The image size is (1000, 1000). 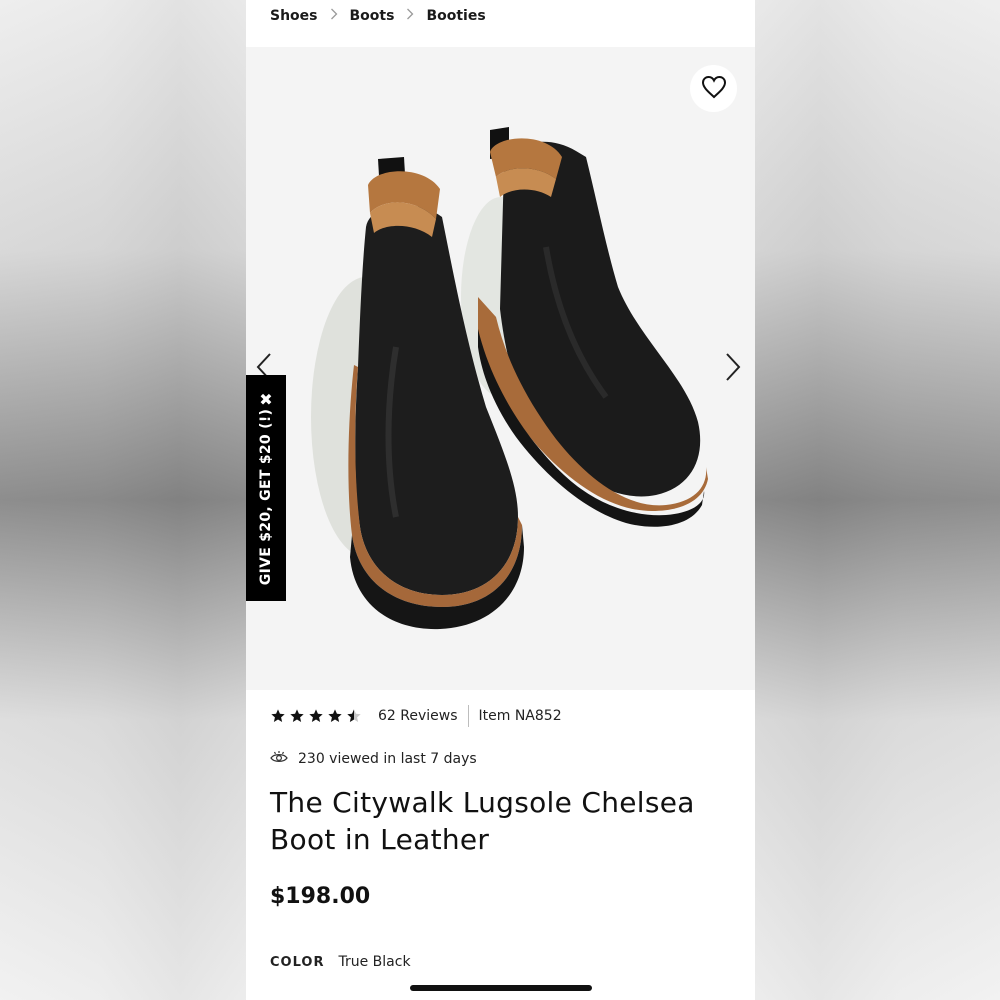 I want to click on heart-icon, so click(x=714, y=88).